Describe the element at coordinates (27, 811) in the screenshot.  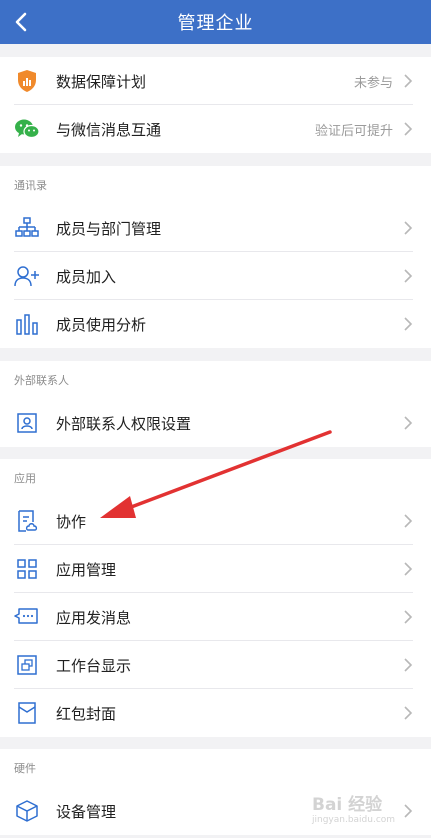
I see `box-icon` at that location.